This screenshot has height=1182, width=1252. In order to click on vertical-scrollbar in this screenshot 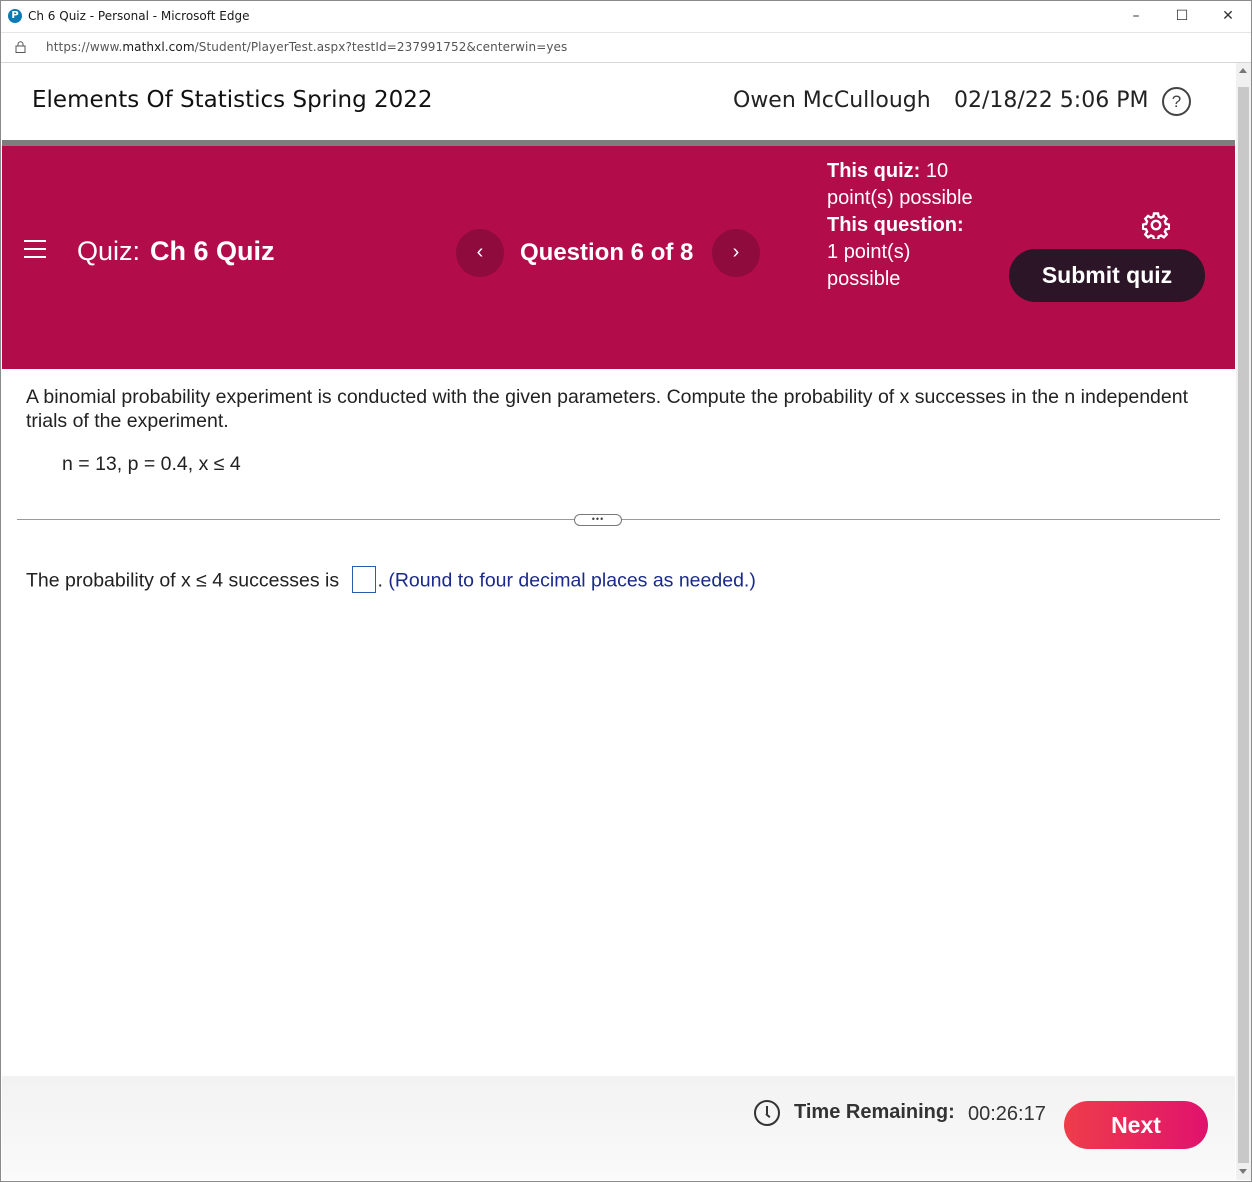, I will do `click(1243, 621)`.